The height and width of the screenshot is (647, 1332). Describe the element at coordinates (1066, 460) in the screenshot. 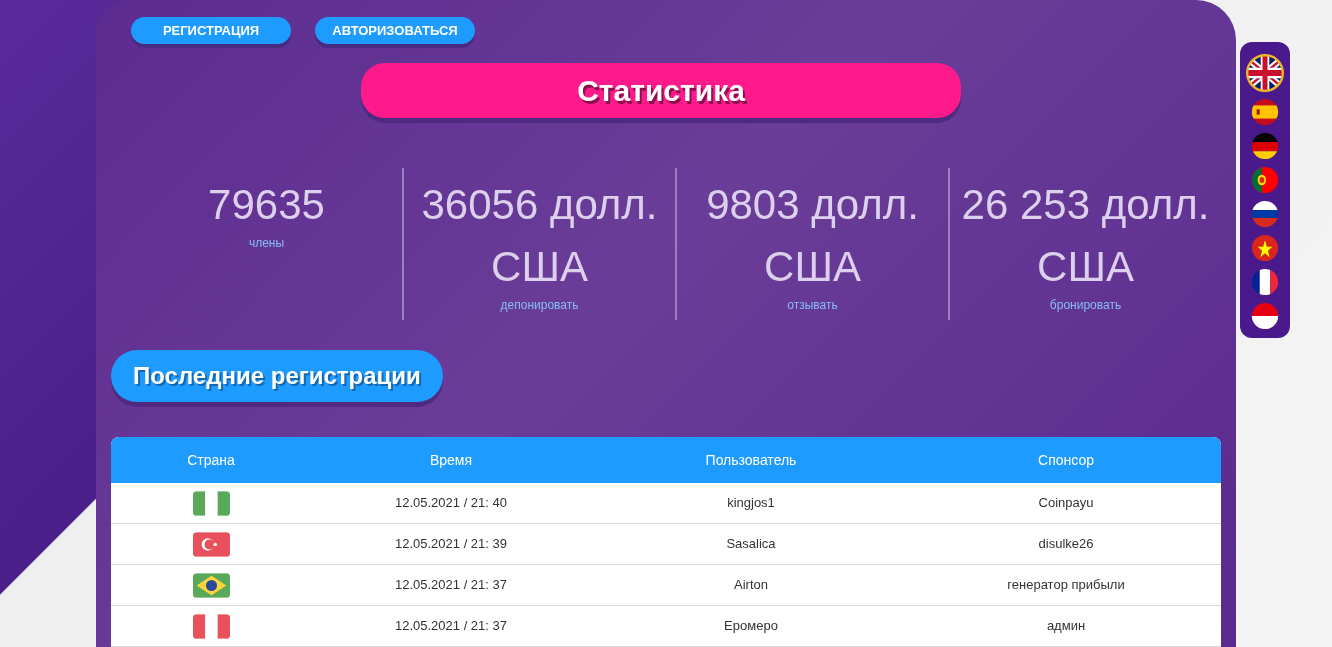

I see `column-header: Спонсор` at that location.